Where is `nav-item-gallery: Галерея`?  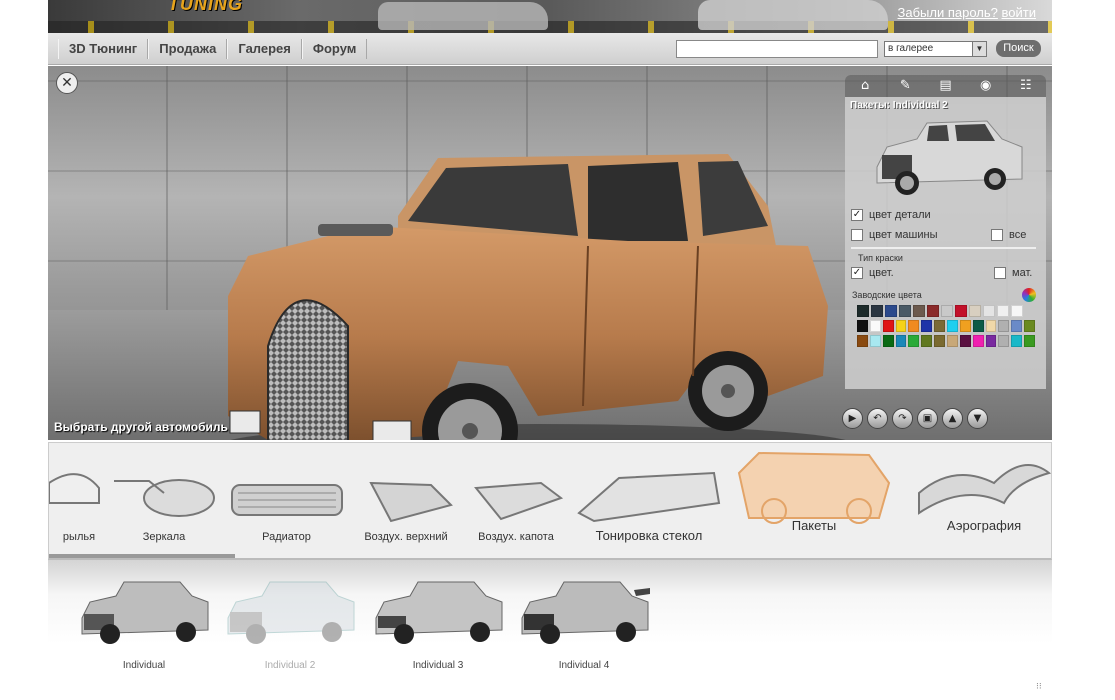
nav-item-gallery: Галерея is located at coordinates (264, 49).